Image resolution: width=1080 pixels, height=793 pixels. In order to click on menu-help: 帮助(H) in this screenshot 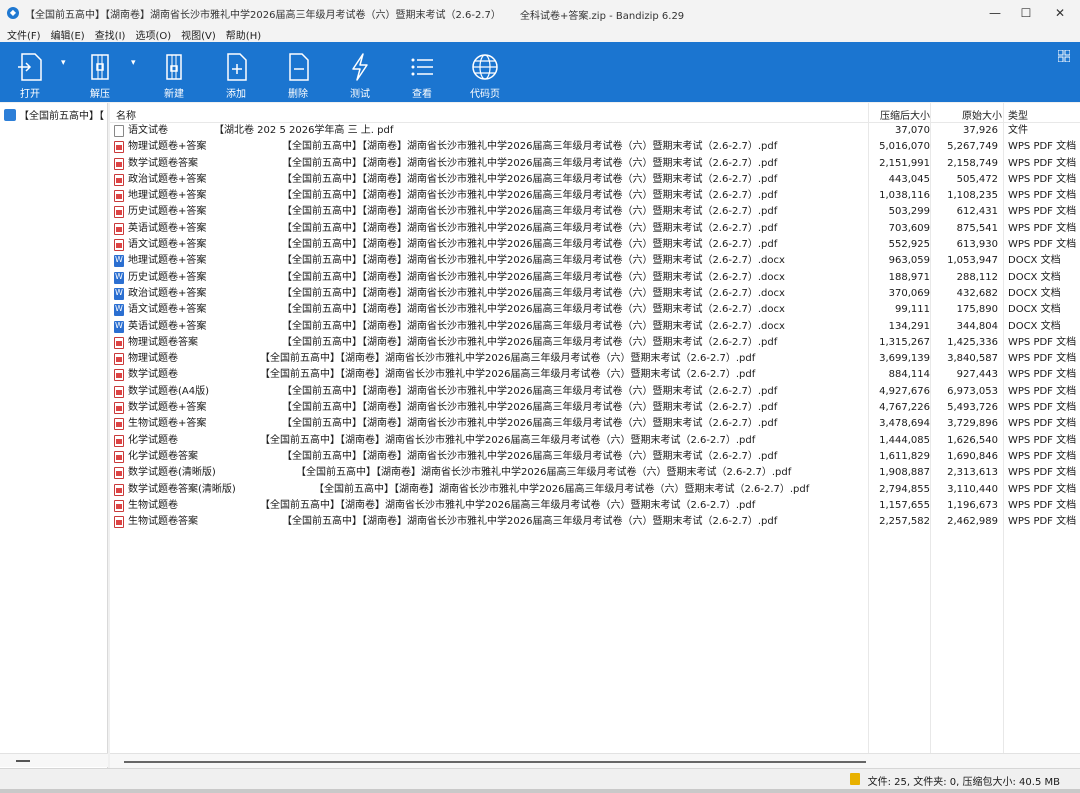, I will do `click(243, 34)`.